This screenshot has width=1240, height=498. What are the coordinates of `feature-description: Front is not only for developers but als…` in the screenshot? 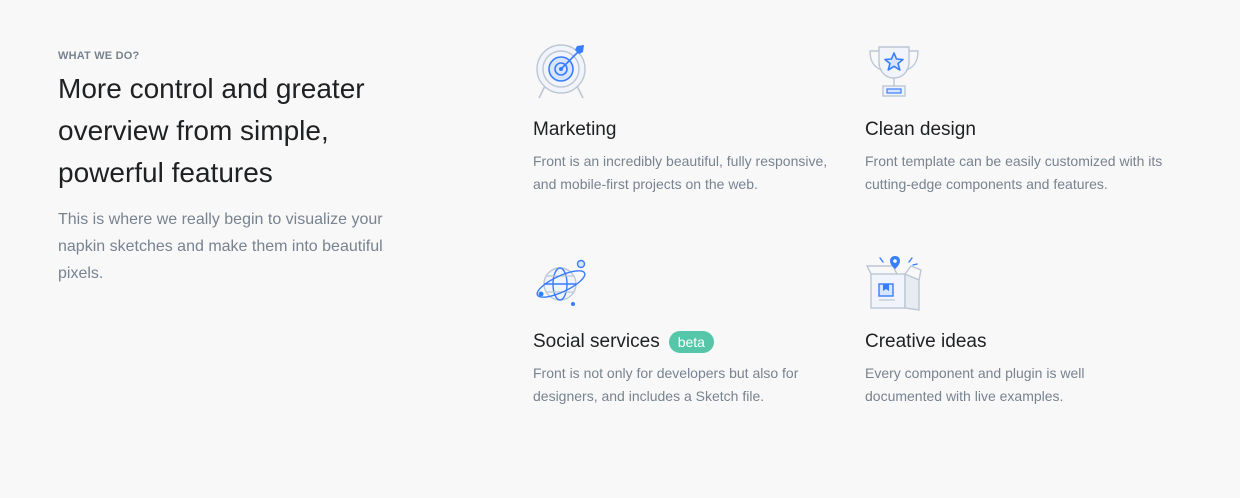 It's located at (666, 384).